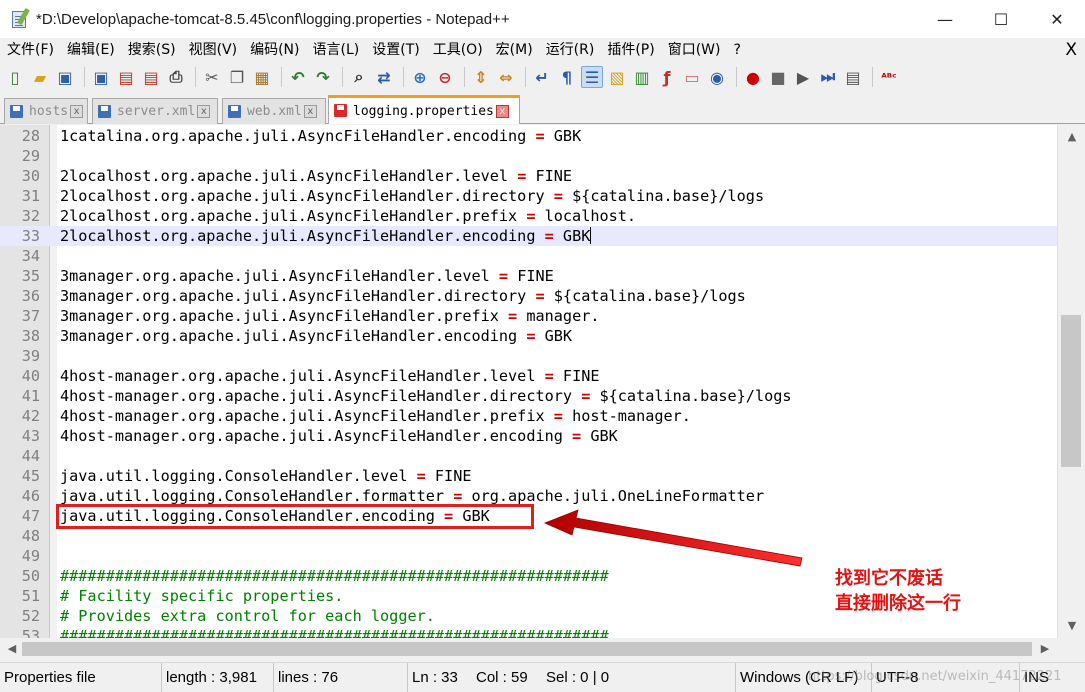  What do you see at coordinates (395, 50) in the screenshot?
I see `menu-settings: 设置(T)` at bounding box center [395, 50].